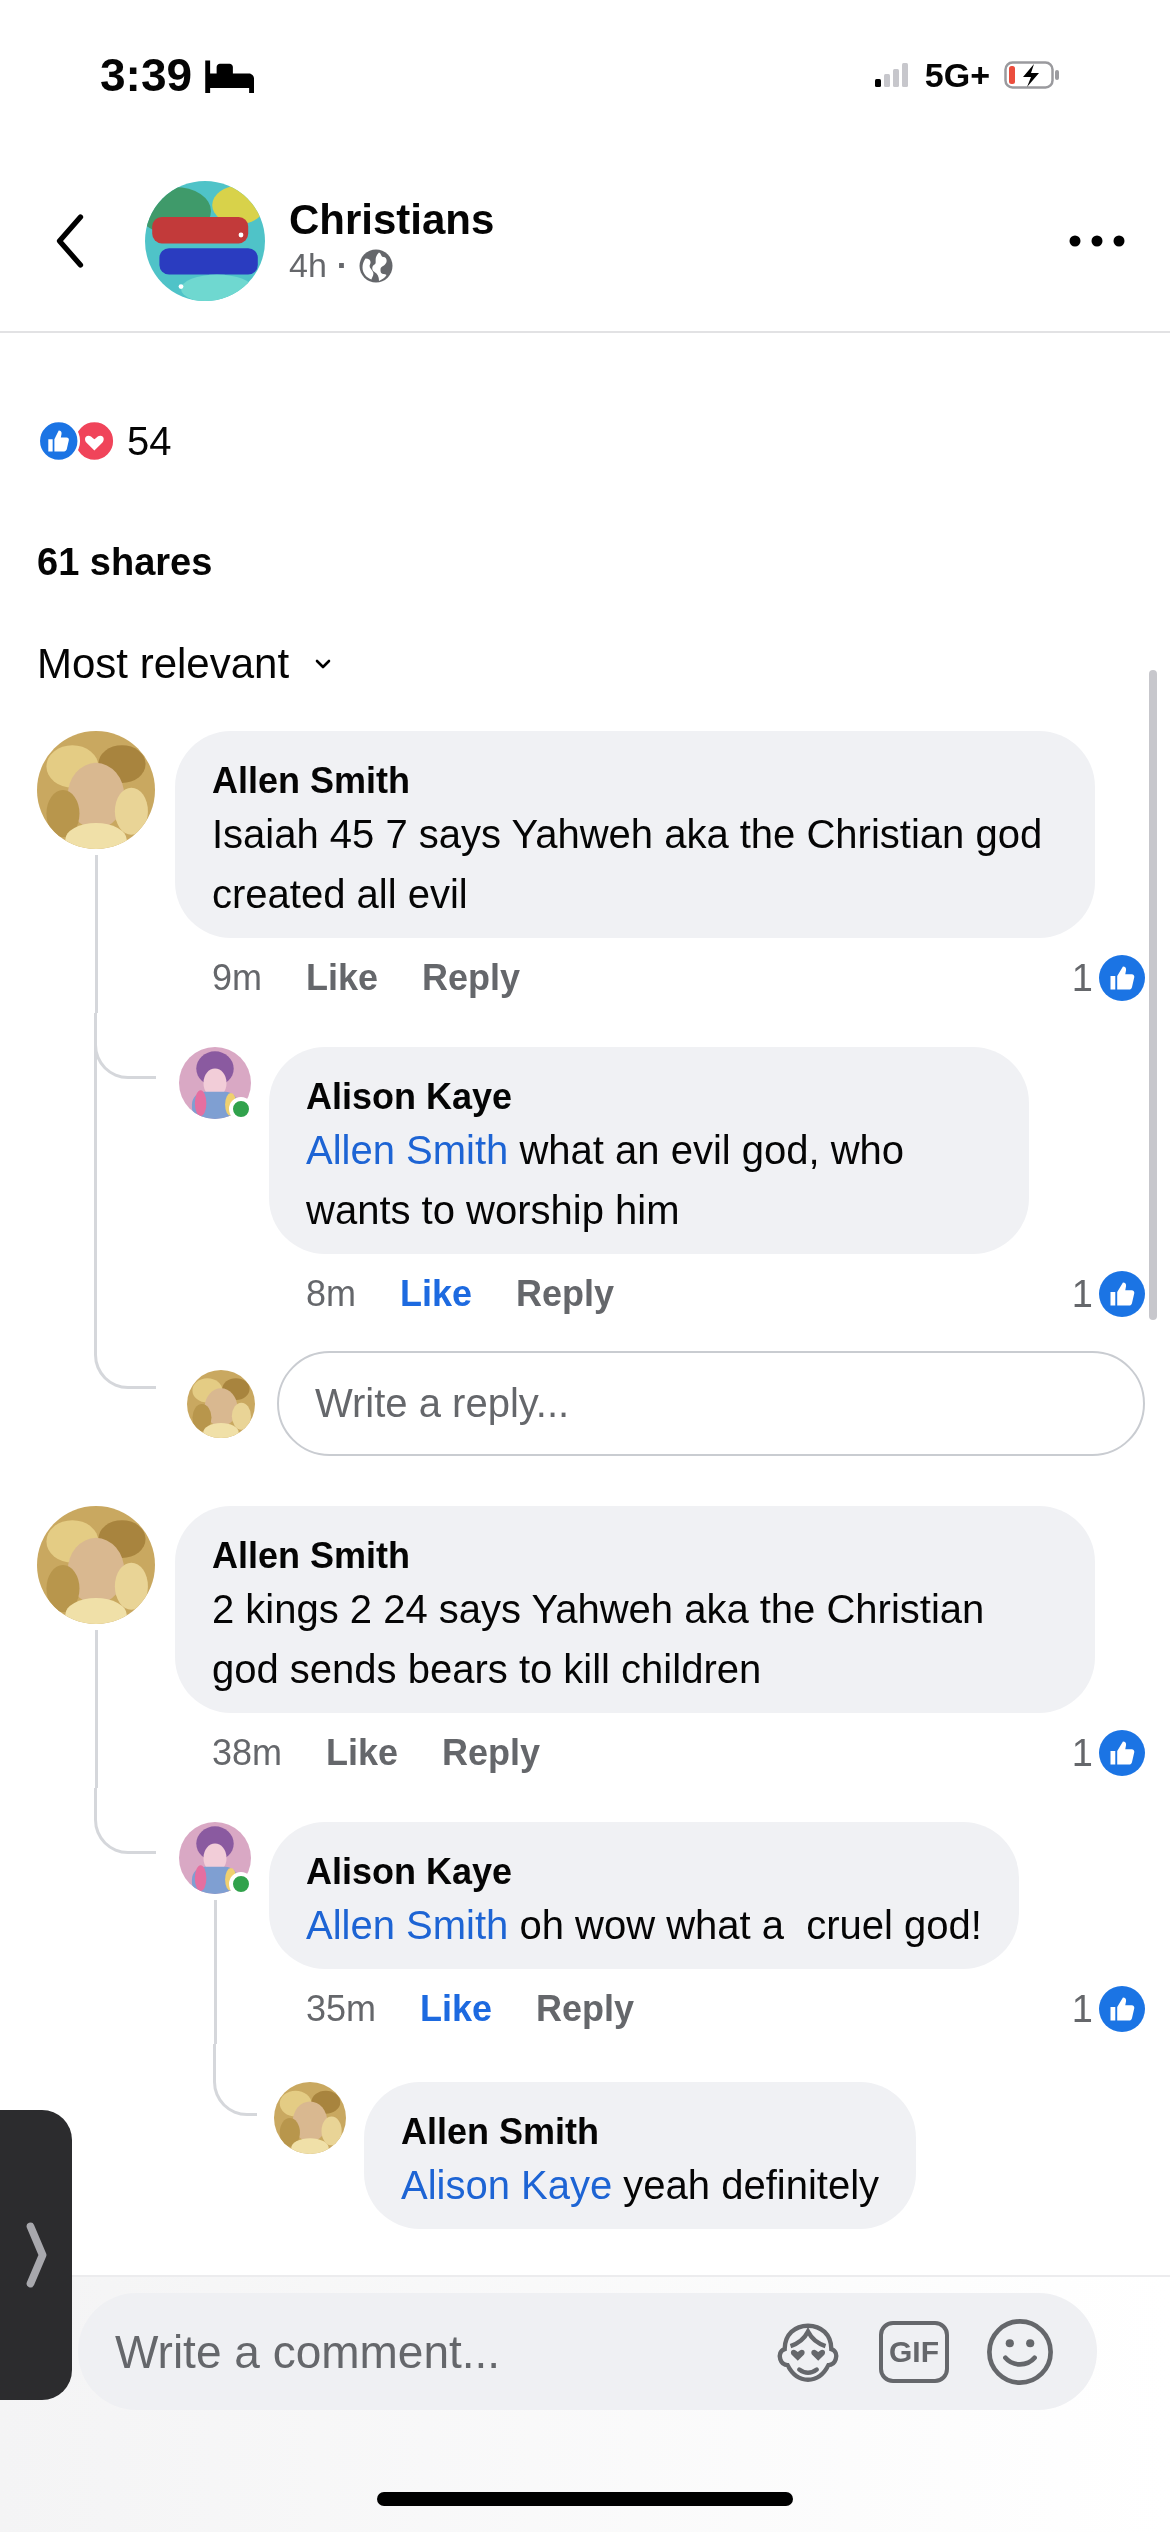  Describe the element at coordinates (1097, 240) in the screenshot. I see `more-options-icon` at that location.